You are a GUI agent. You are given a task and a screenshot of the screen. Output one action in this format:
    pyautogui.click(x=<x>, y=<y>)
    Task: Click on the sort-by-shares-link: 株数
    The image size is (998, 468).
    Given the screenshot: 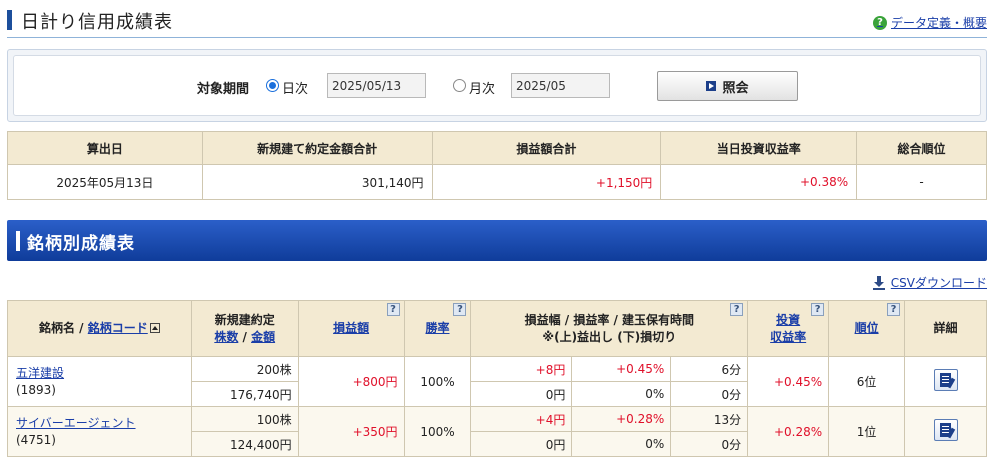 What is the action you would take?
    pyautogui.click(x=226, y=337)
    